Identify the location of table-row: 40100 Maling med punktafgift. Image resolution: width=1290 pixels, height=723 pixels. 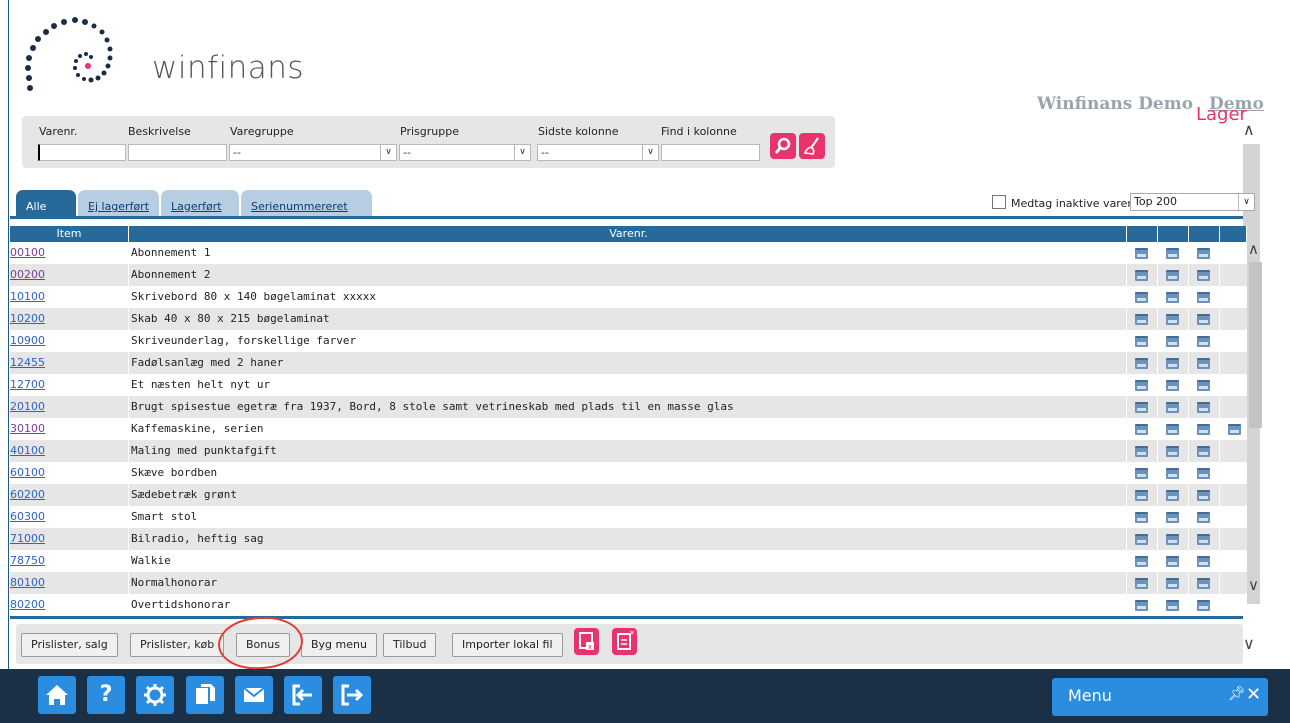
(628, 451).